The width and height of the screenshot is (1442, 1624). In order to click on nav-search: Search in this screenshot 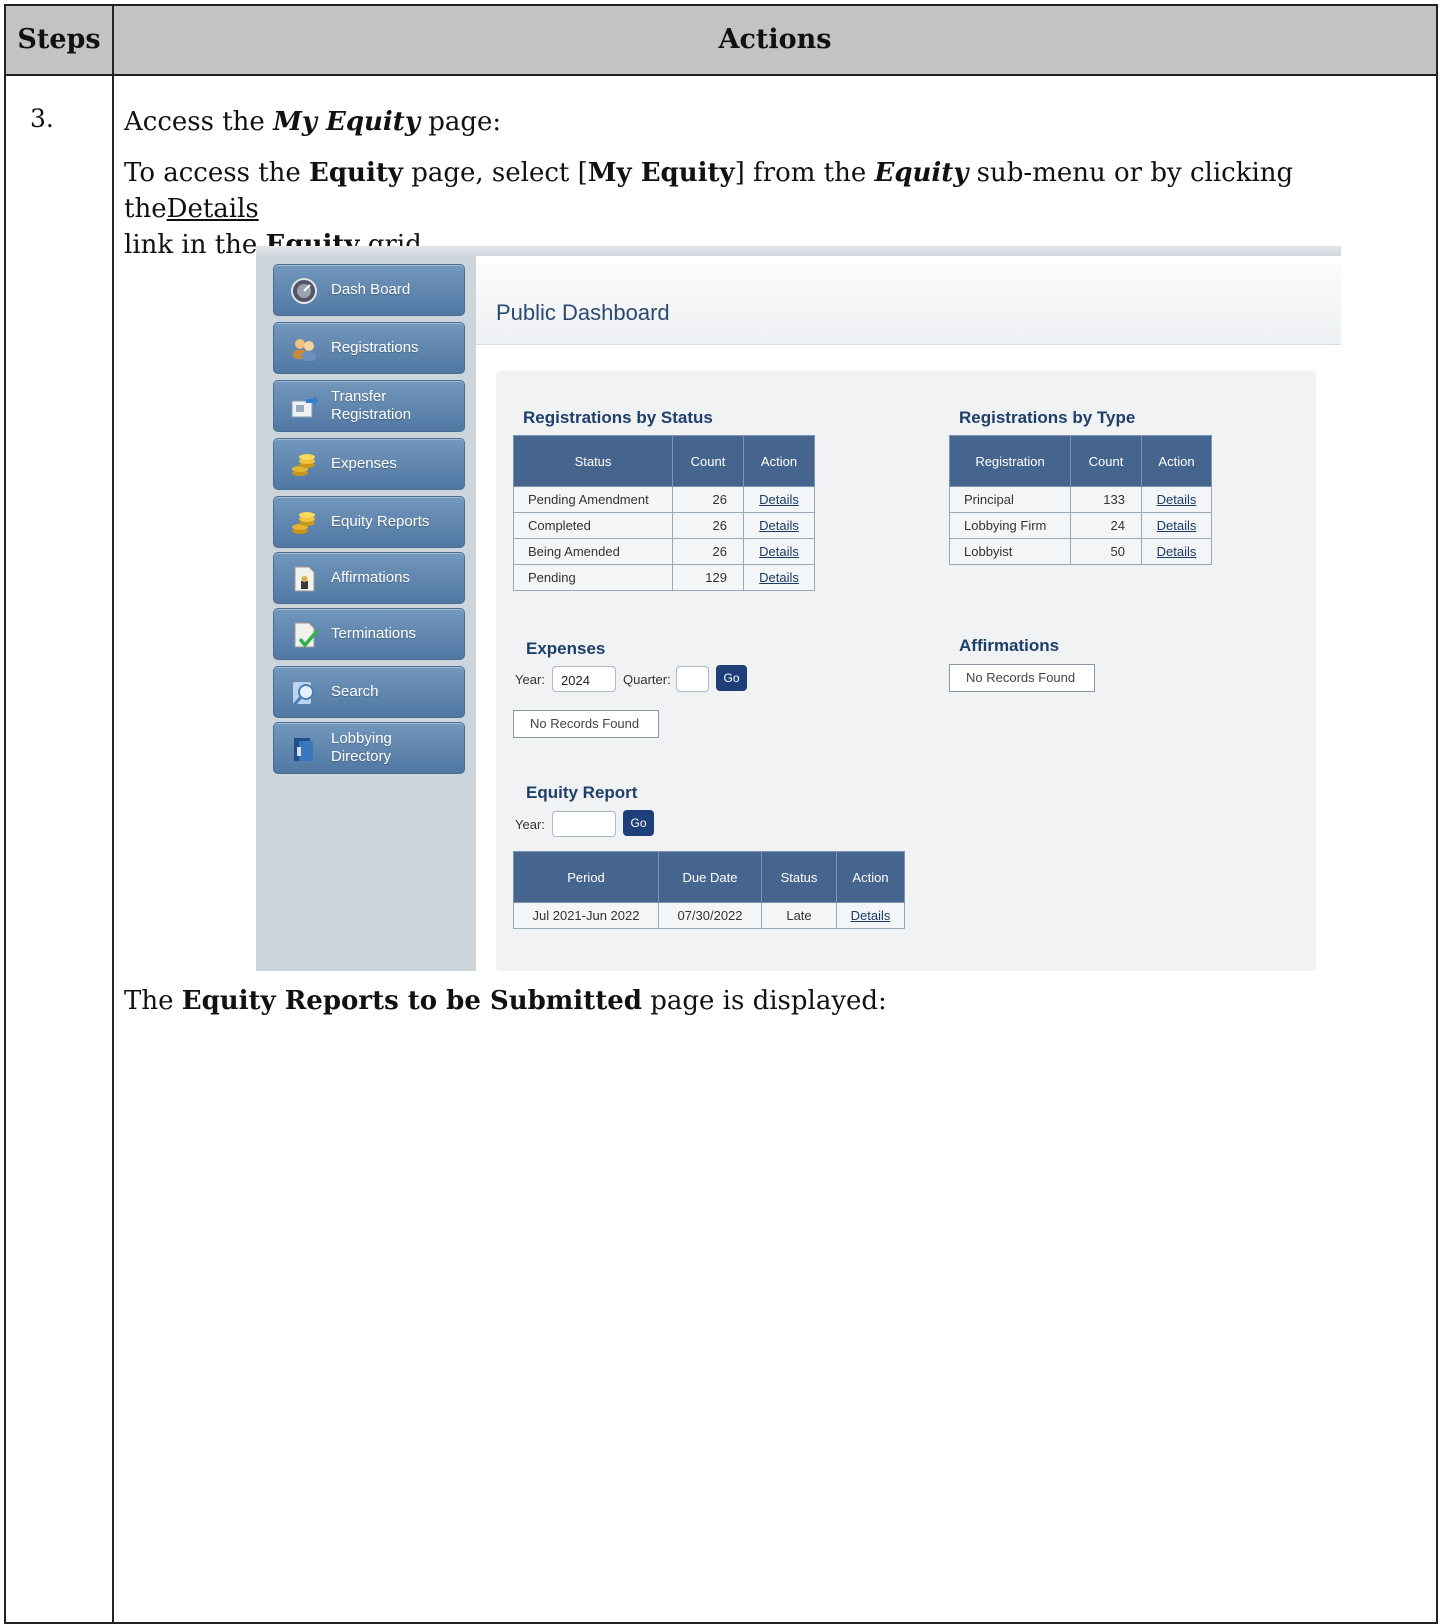, I will do `click(369, 692)`.